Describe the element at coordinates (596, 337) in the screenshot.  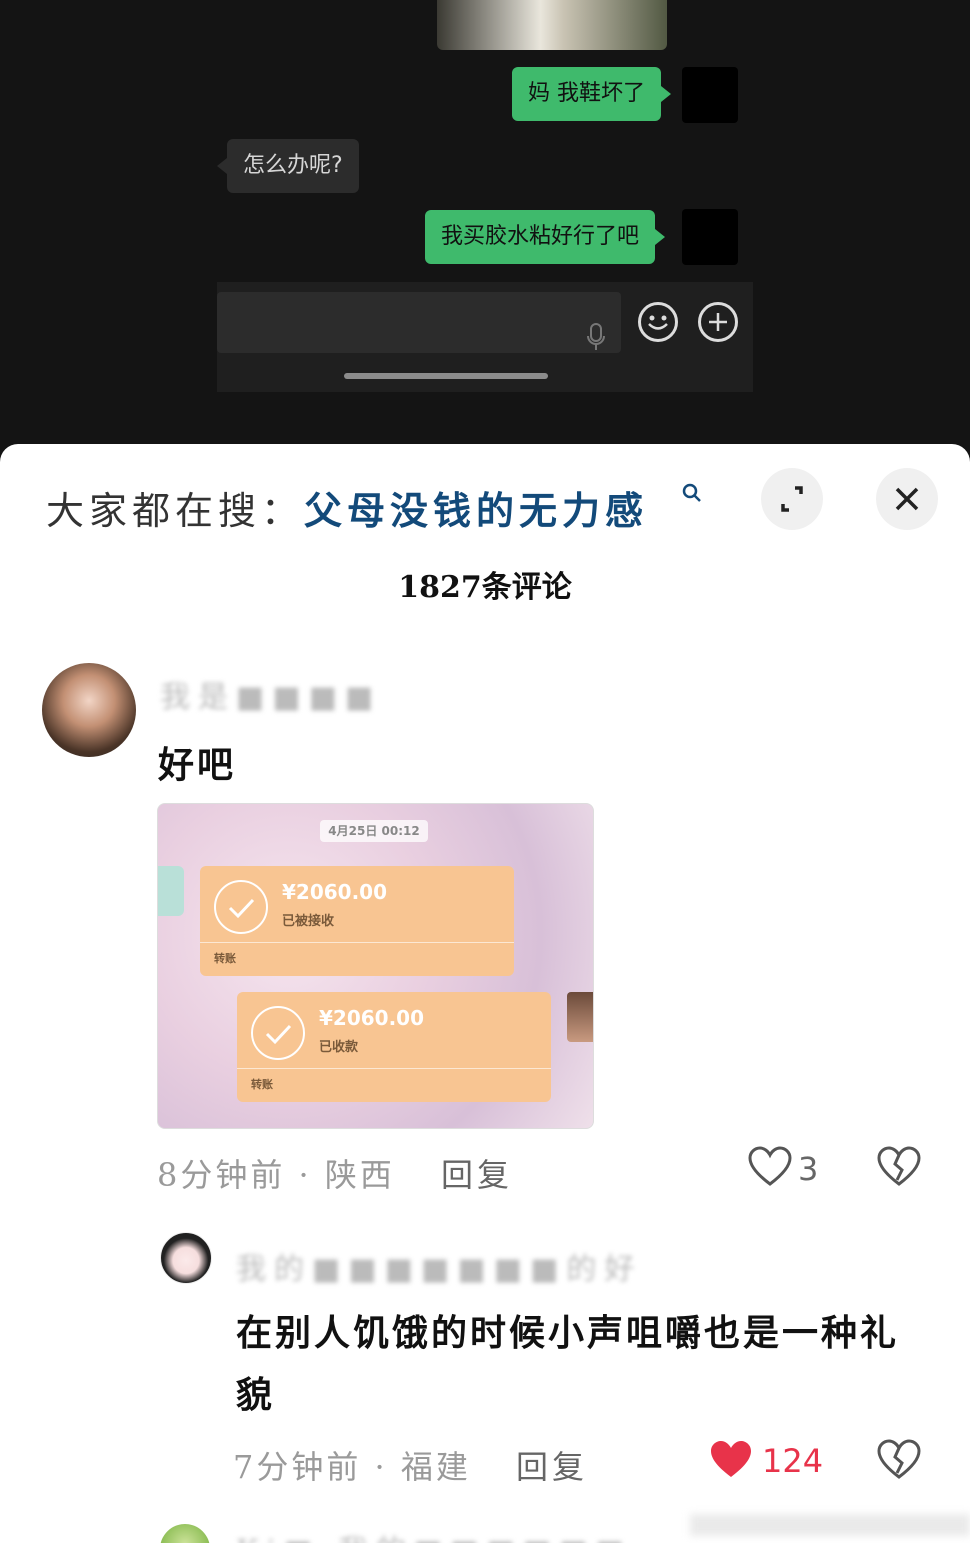
I see `microphone-icon` at that location.